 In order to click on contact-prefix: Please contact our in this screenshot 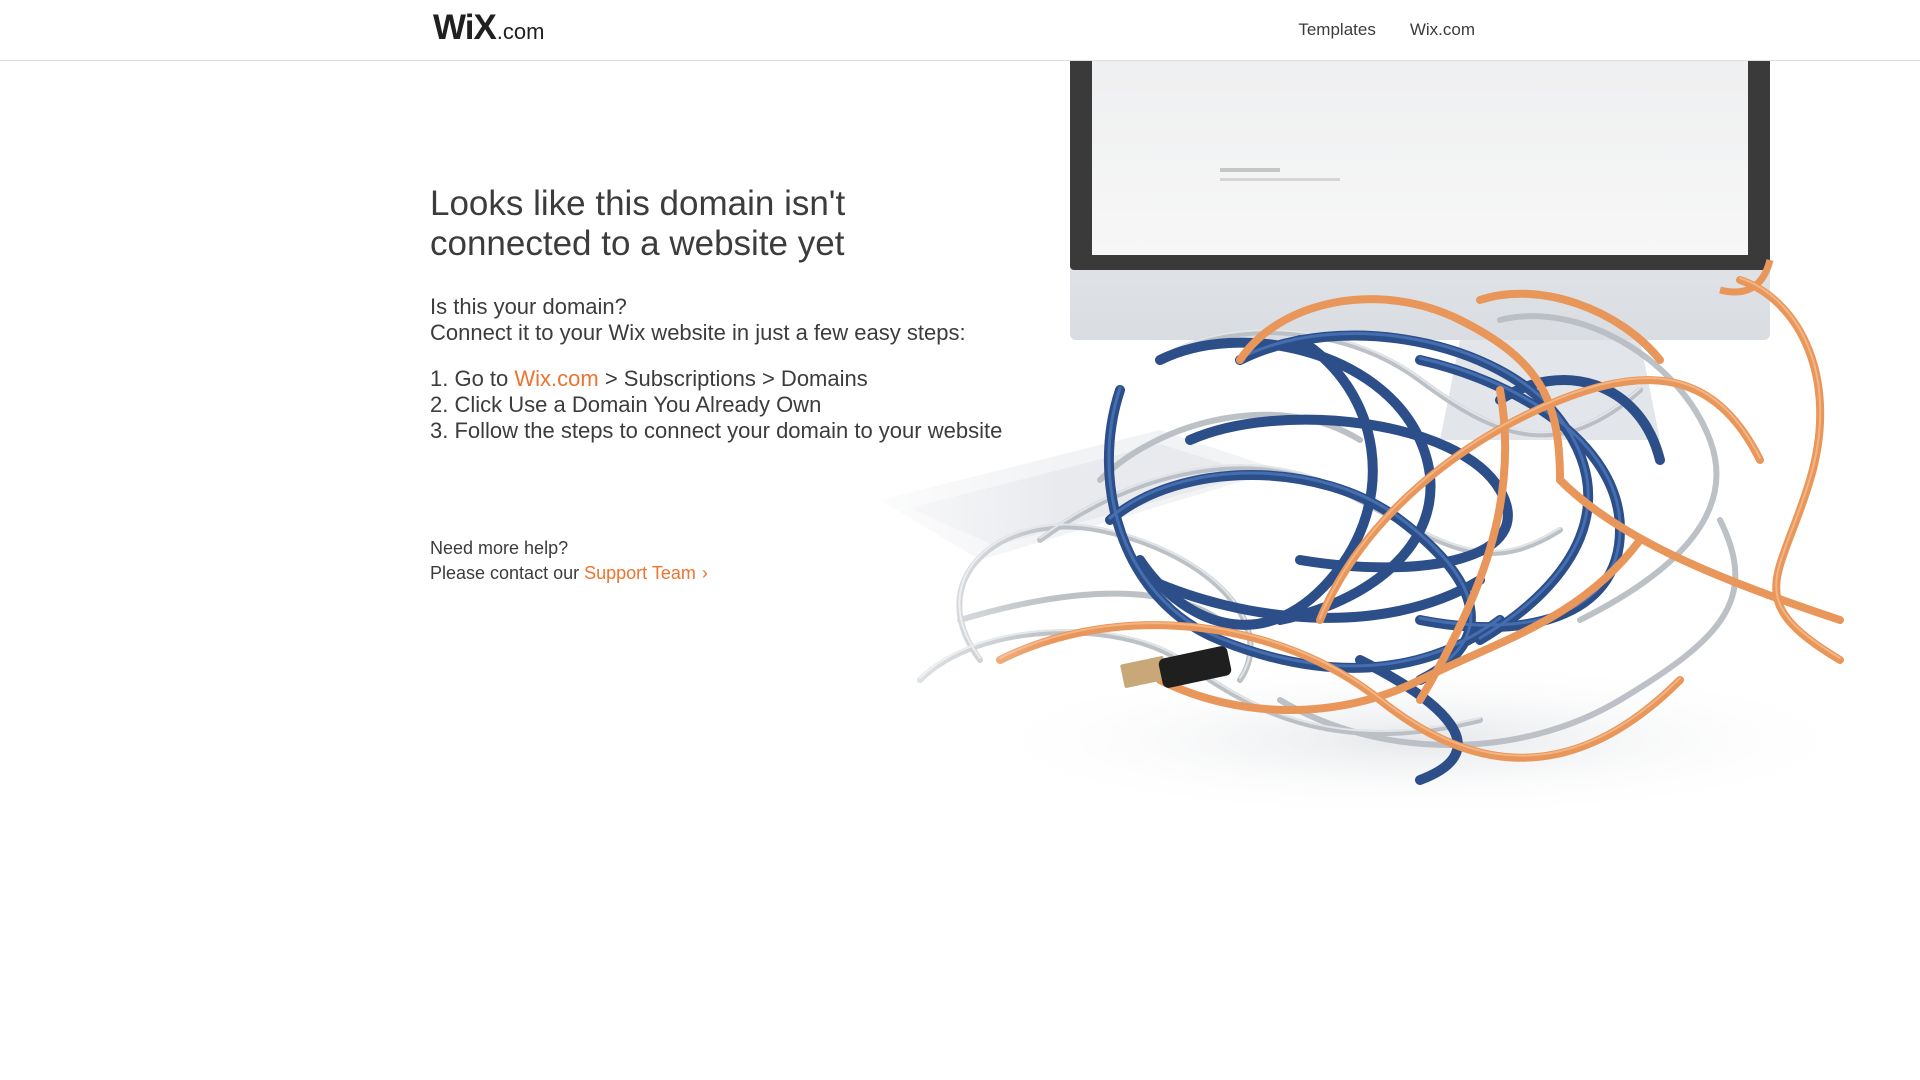, I will do `click(507, 573)`.